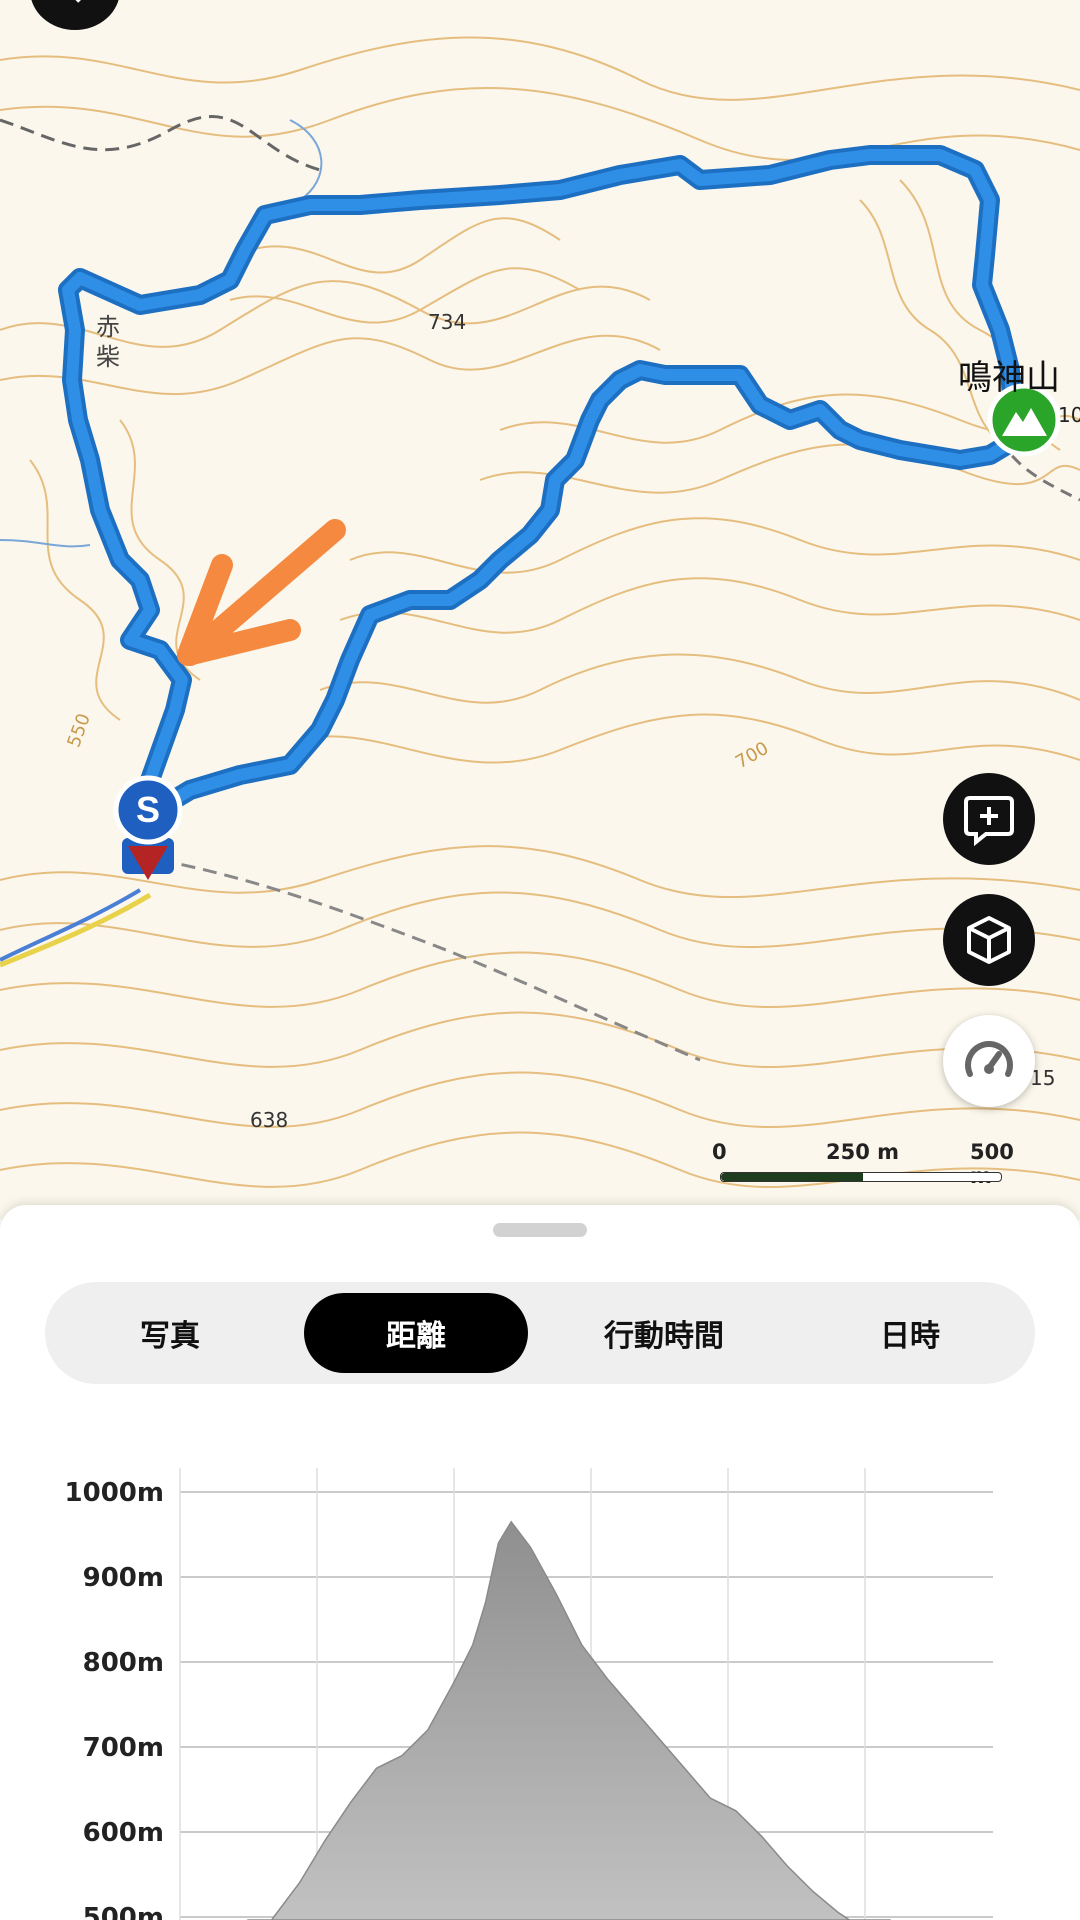 The width and height of the screenshot is (1080, 1920). I want to click on y-tick-label: 700m, so click(123, 1748).